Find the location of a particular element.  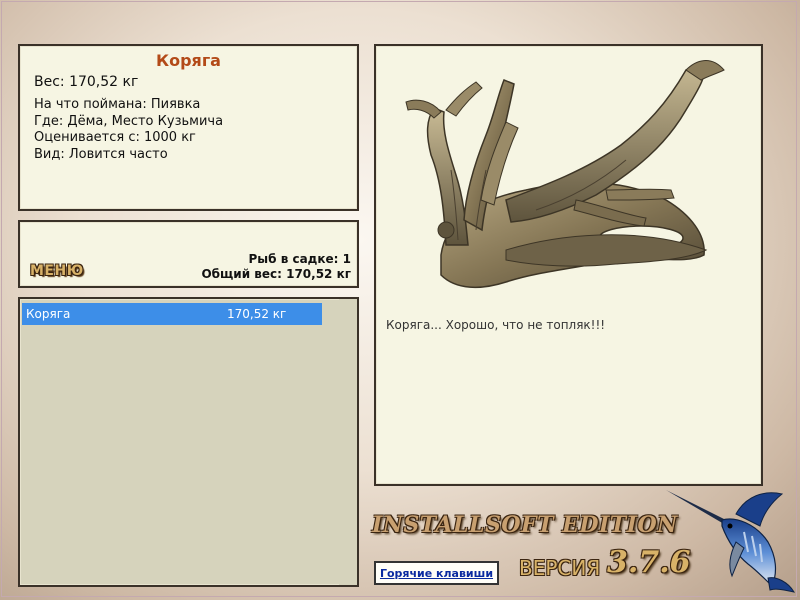

edition-logo: INSTALLSOFT EDITION is located at coordinates (525, 525).